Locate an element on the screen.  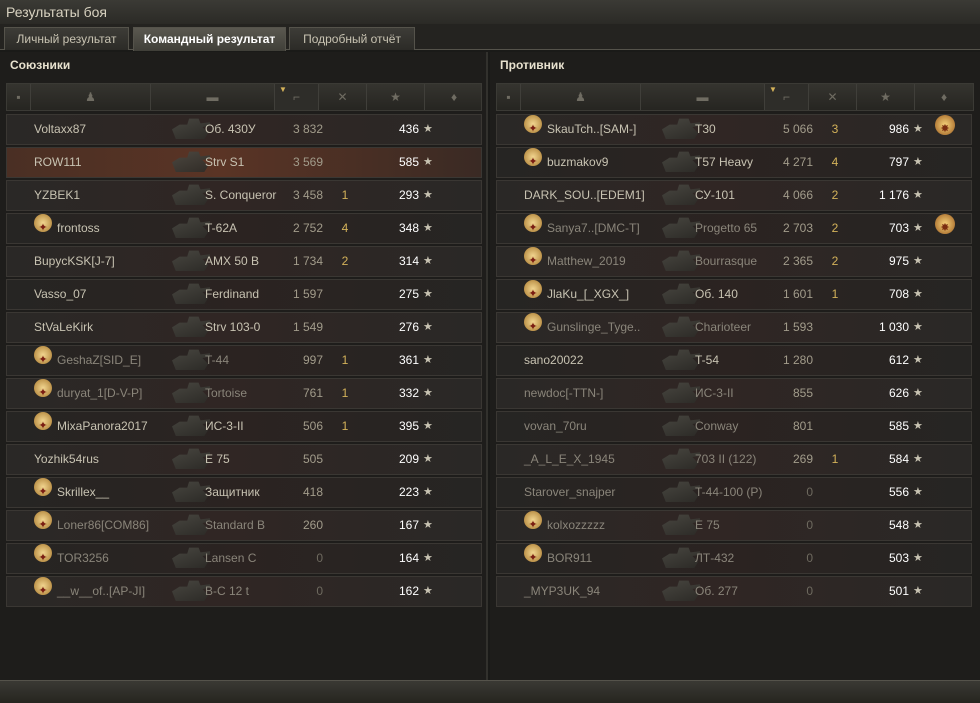
table-row: ✦ buzmakov9 T57 Heavy 4 271 4 797 ★ is located at coordinates (734, 162).